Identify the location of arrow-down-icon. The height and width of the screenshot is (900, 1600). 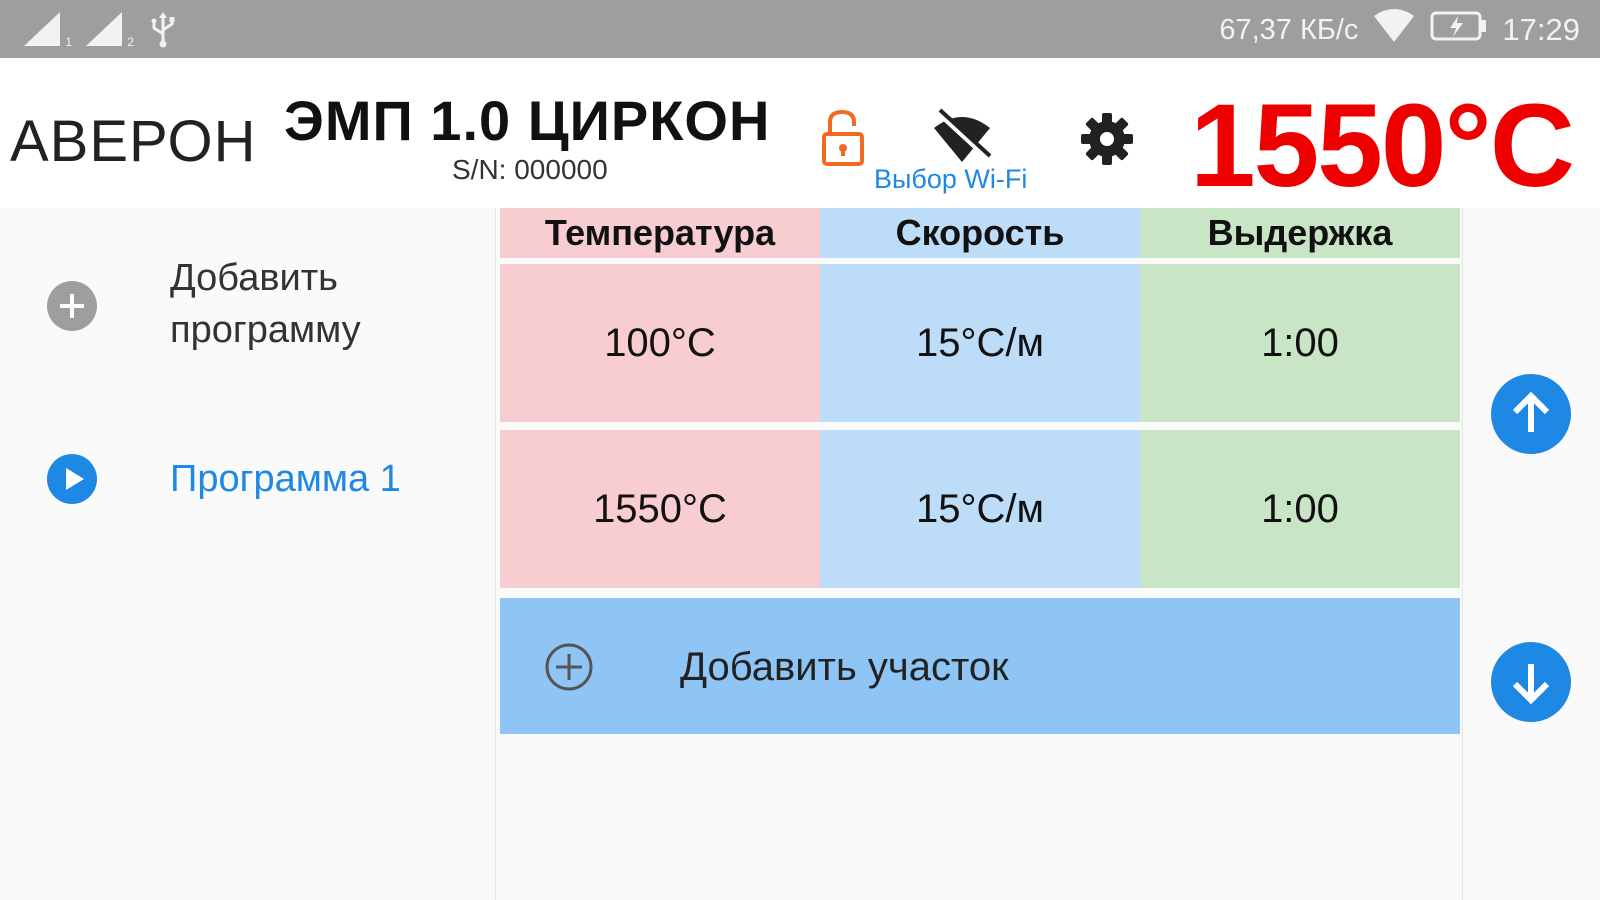
(1531, 684).